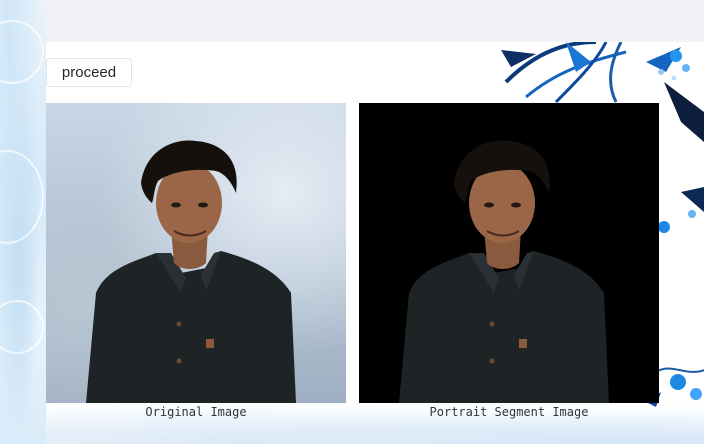 This screenshot has width=704, height=444. Describe the element at coordinates (509, 412) in the screenshot. I see `segment-image-caption: Portrait Segment Image` at that location.